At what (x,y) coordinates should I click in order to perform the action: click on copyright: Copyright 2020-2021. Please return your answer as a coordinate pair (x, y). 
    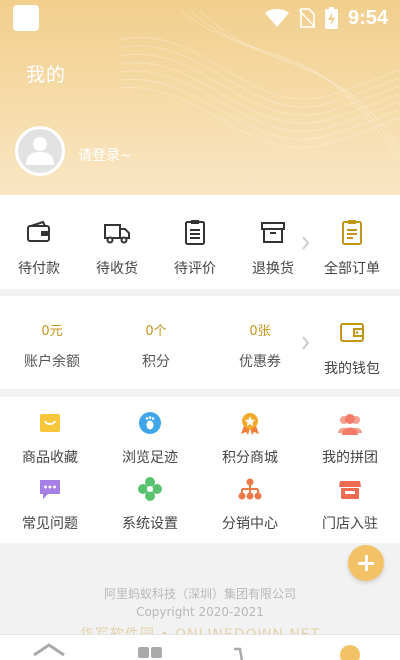
    Looking at the image, I should click on (200, 612).